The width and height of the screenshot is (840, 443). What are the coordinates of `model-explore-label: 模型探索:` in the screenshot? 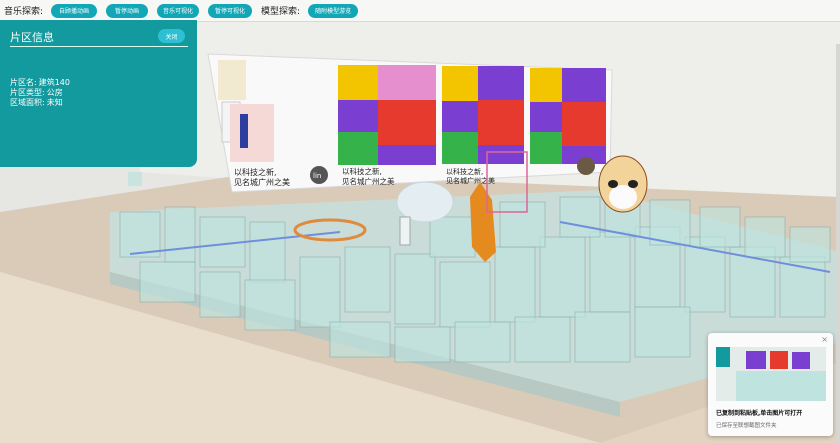 It's located at (281, 12).